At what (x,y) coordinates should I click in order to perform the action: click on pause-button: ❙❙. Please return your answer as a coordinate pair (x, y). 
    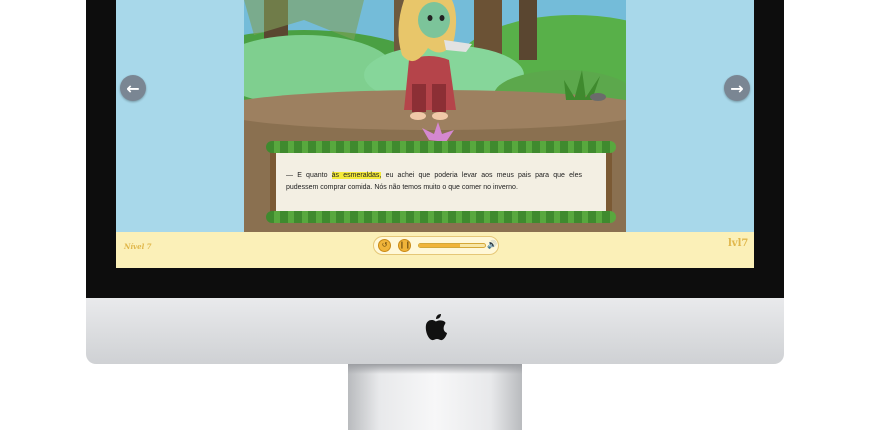
    Looking at the image, I should click on (404, 245).